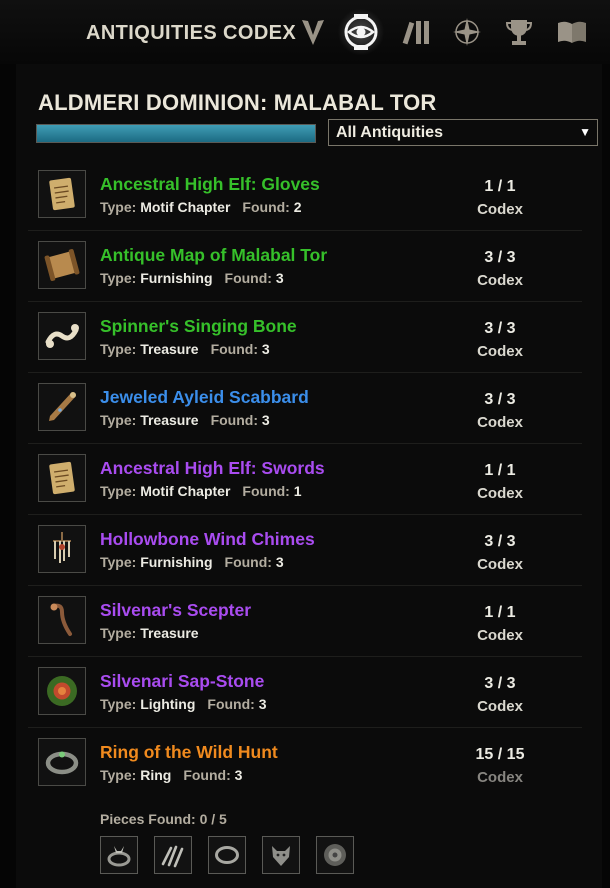  I want to click on top-bar: ANTIQUITIES CODEX, so click(305, 32).